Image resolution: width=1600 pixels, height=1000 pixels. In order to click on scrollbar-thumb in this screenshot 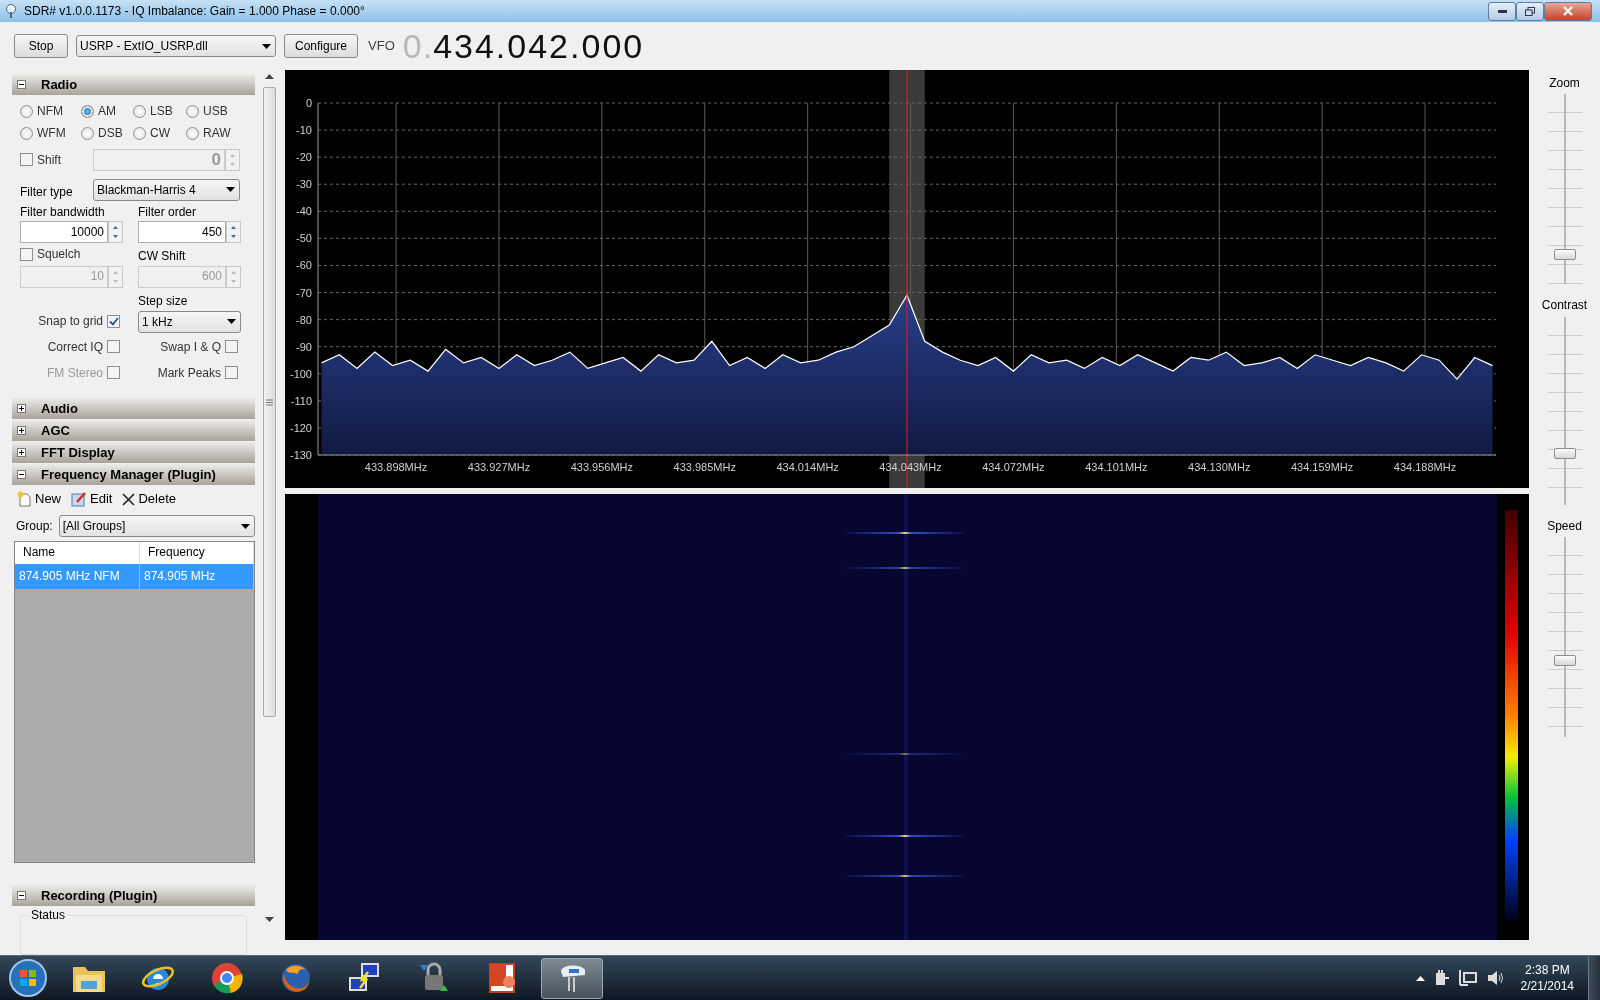, I will do `click(269, 402)`.